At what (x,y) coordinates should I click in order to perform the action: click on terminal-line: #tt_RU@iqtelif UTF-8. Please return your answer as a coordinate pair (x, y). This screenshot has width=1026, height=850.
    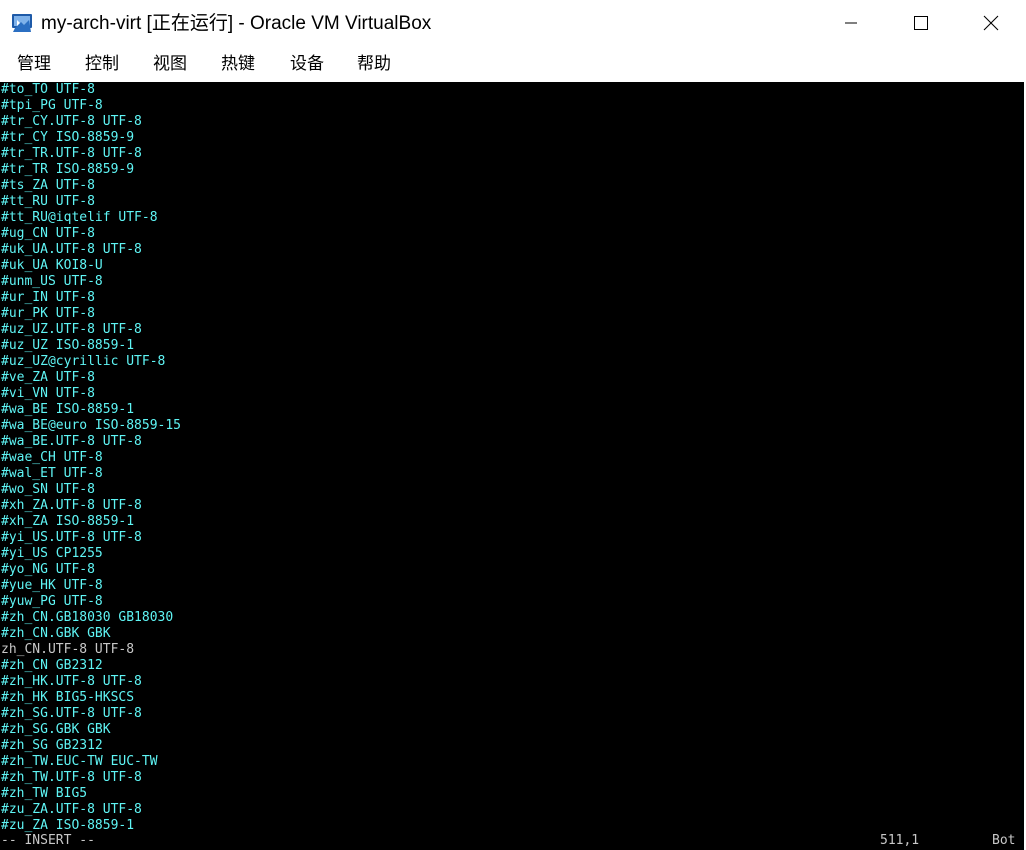
    Looking at the image, I should click on (79, 217).